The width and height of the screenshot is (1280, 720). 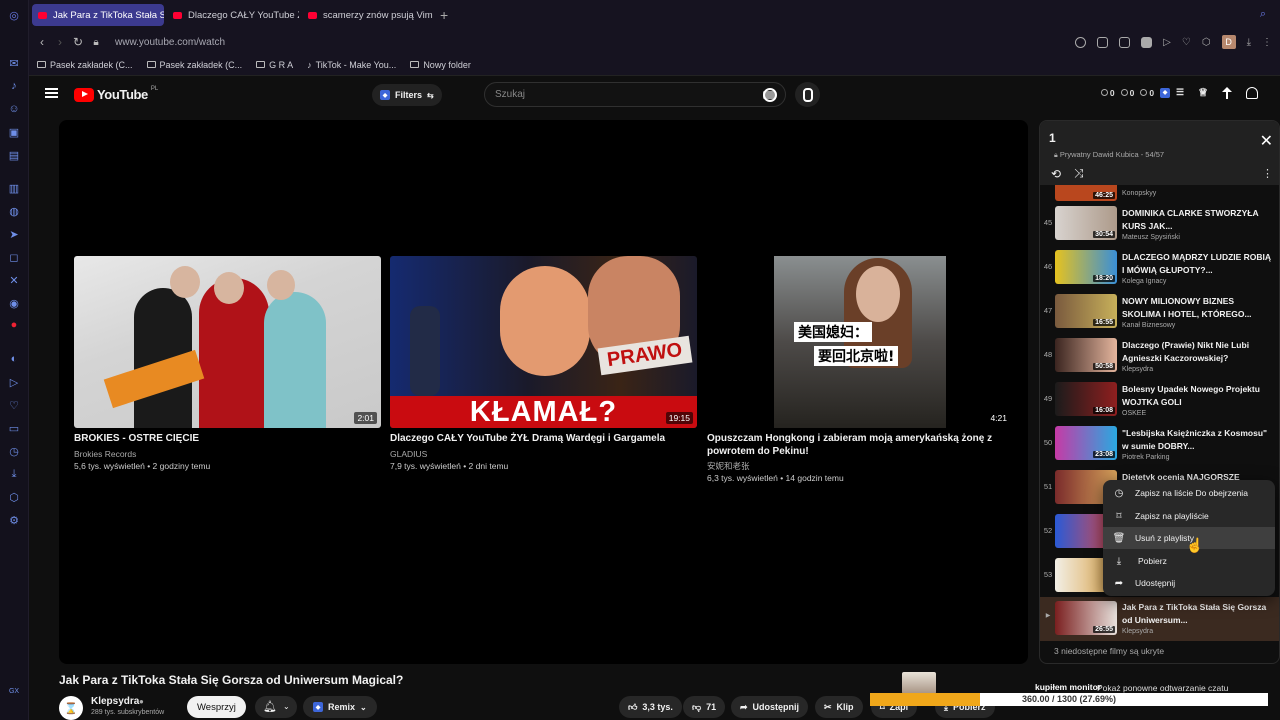 I want to click on like-button: 👍︎ 3,3 tys., so click(x=650, y=707).